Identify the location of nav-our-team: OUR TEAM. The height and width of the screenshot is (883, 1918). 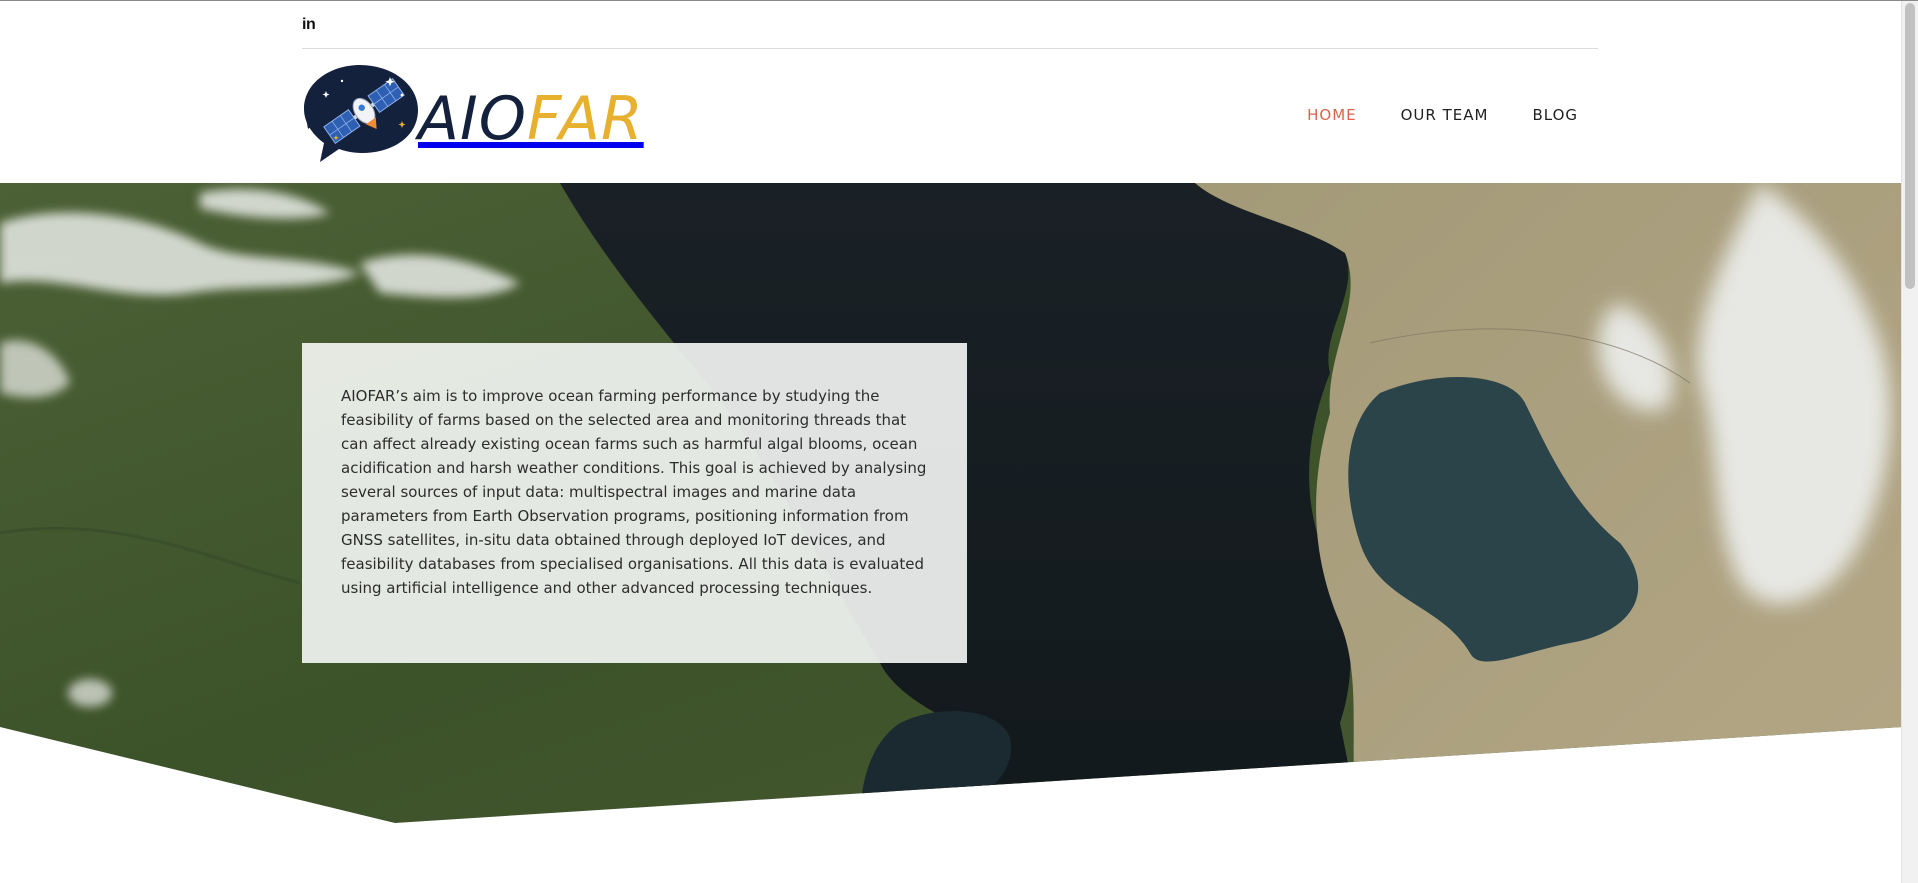
(1445, 115).